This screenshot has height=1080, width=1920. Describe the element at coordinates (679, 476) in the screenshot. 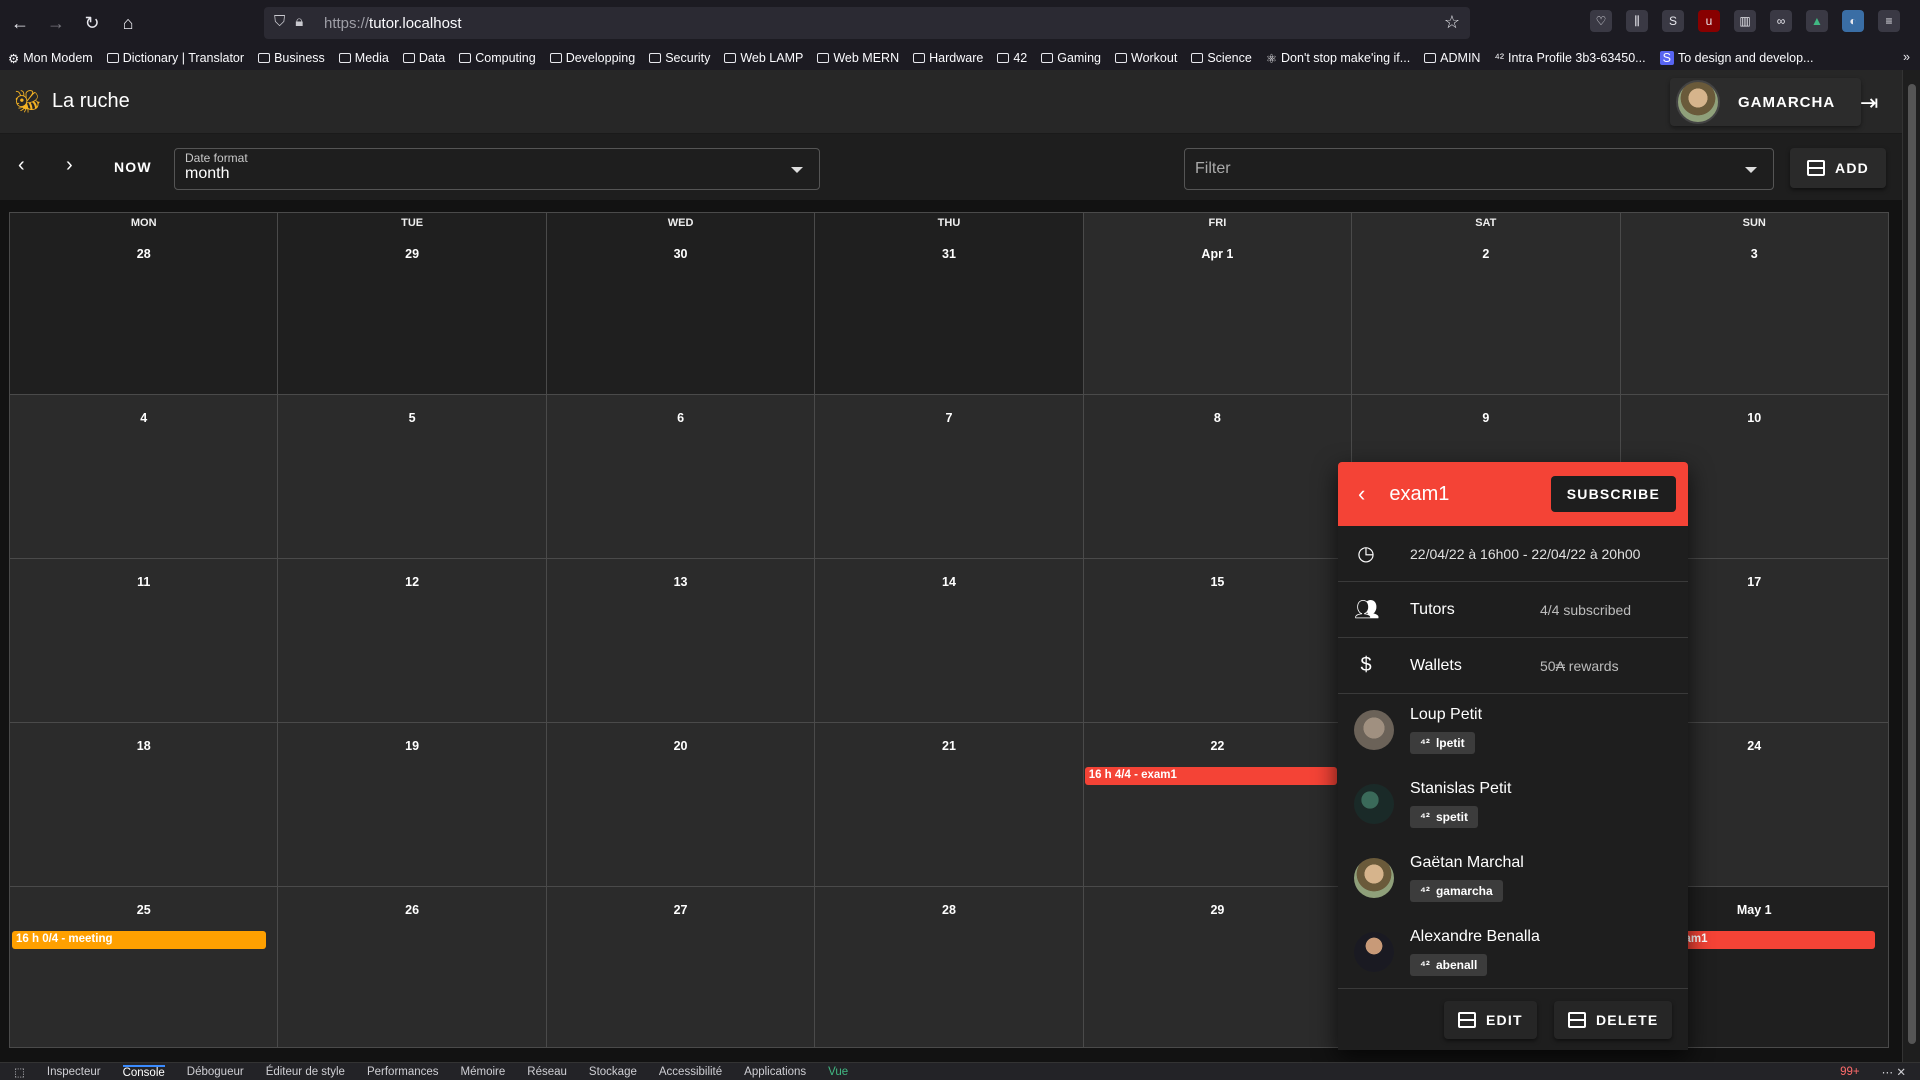

I see `day-cell: 6` at that location.